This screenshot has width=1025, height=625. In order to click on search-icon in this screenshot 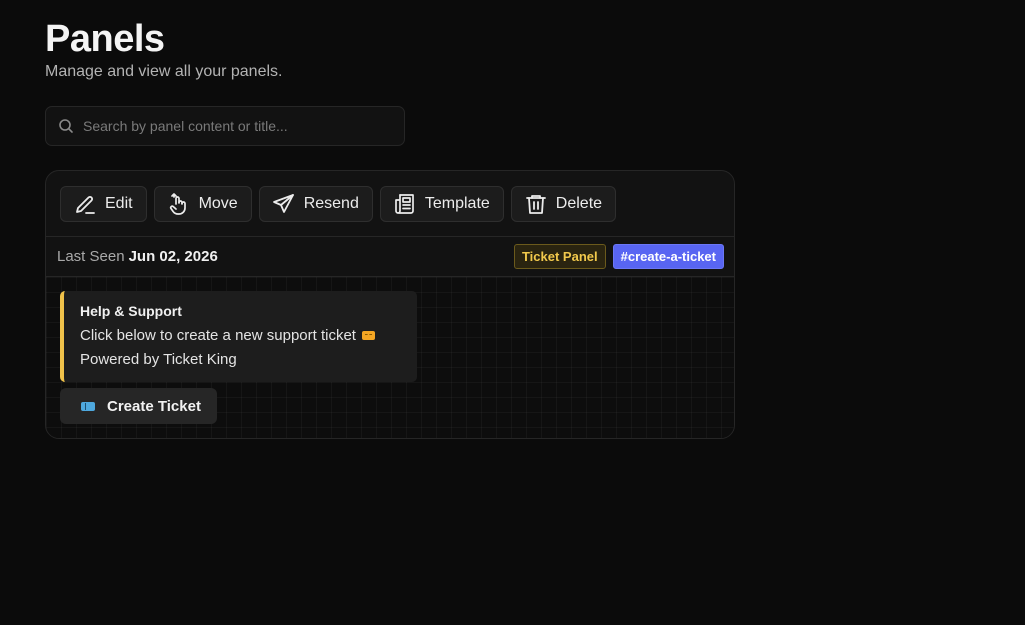, I will do `click(66, 126)`.